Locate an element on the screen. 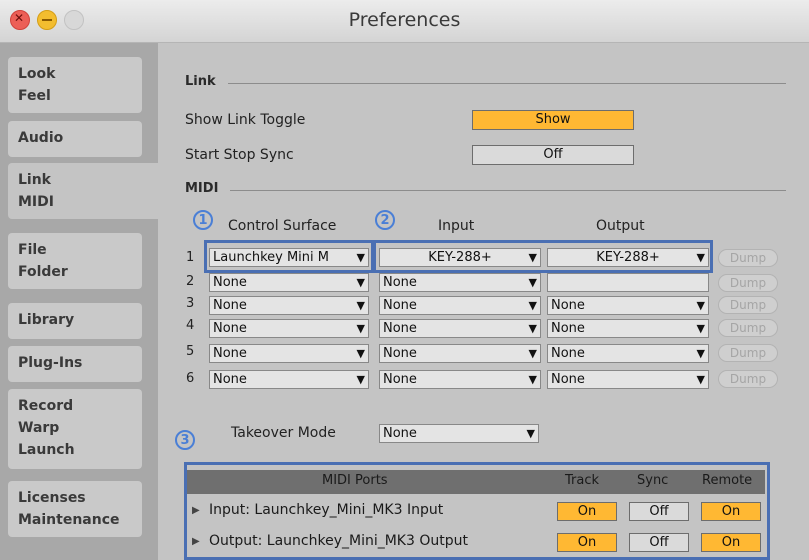  tab-label: Folder is located at coordinates (43, 272).